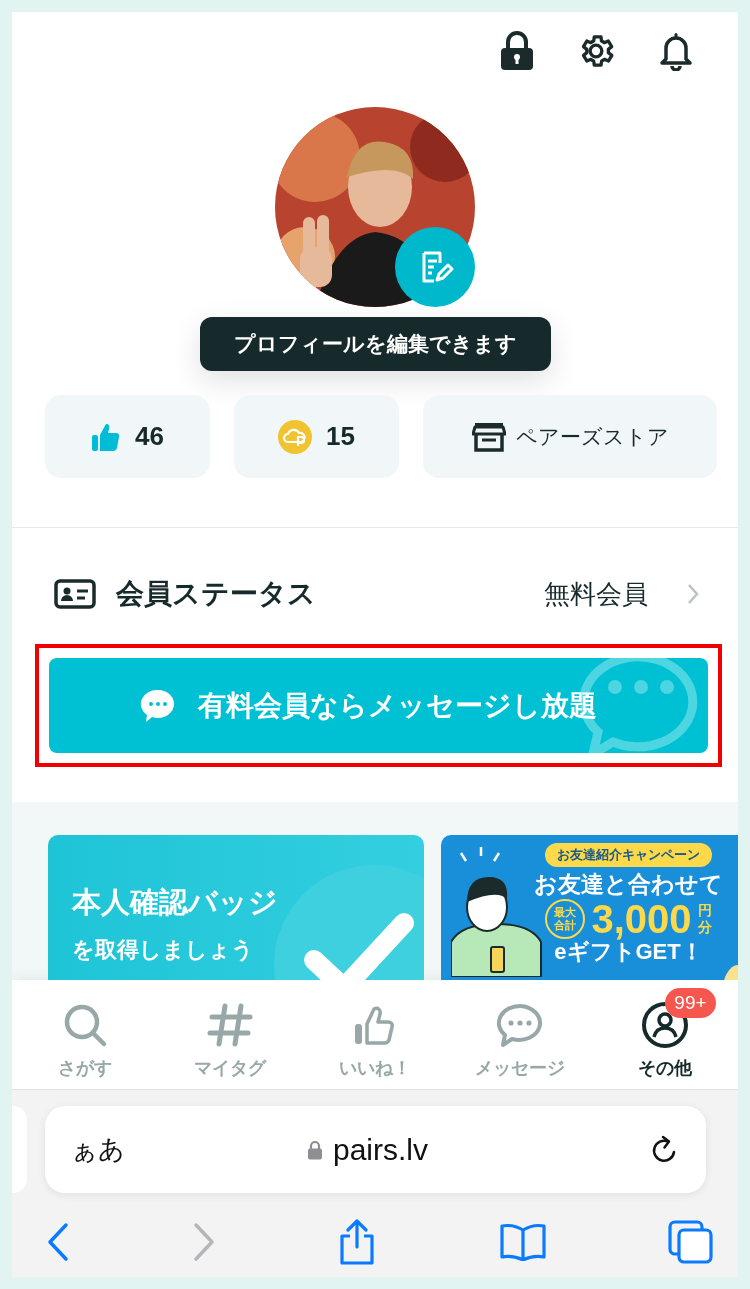  Describe the element at coordinates (98, 1149) in the screenshot. I see `text-size-button: ぁあ` at that location.